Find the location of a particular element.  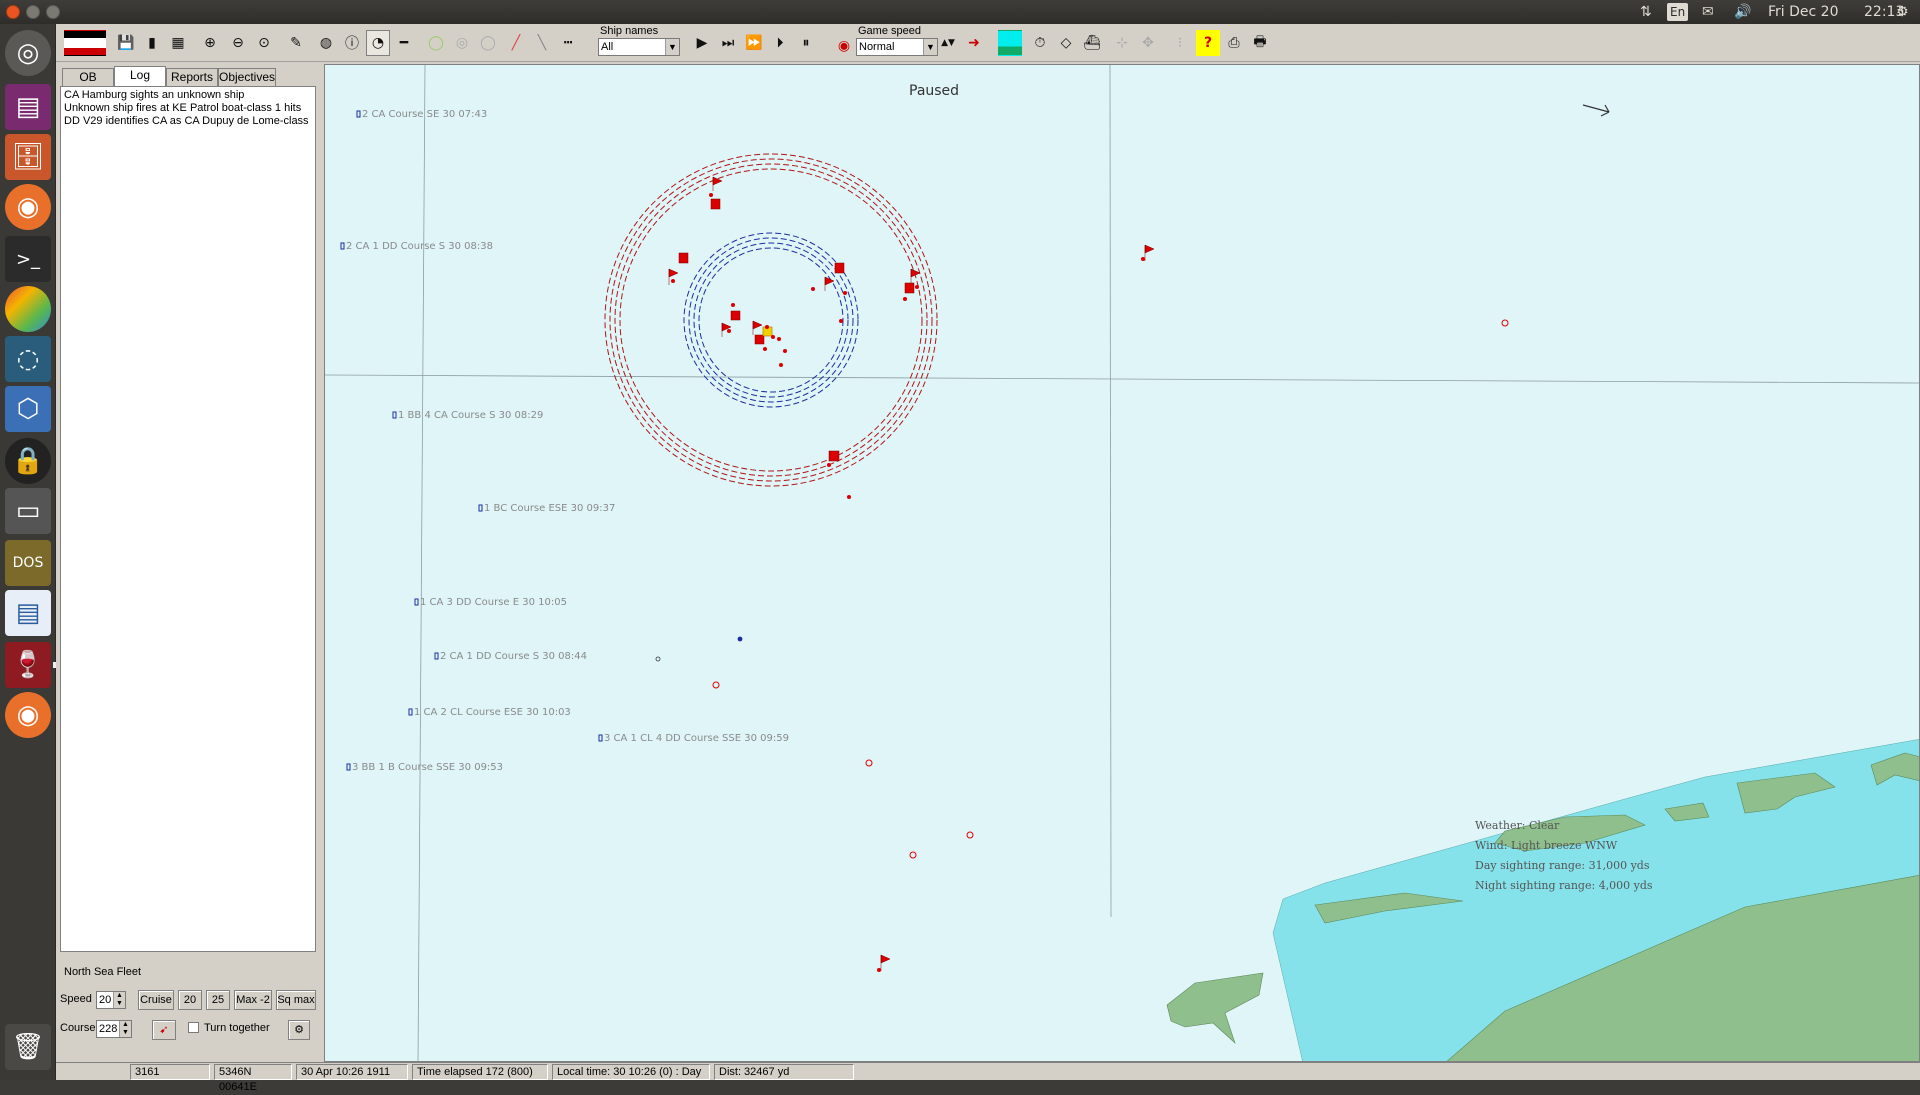

terrain-icon is located at coordinates (1010, 43).